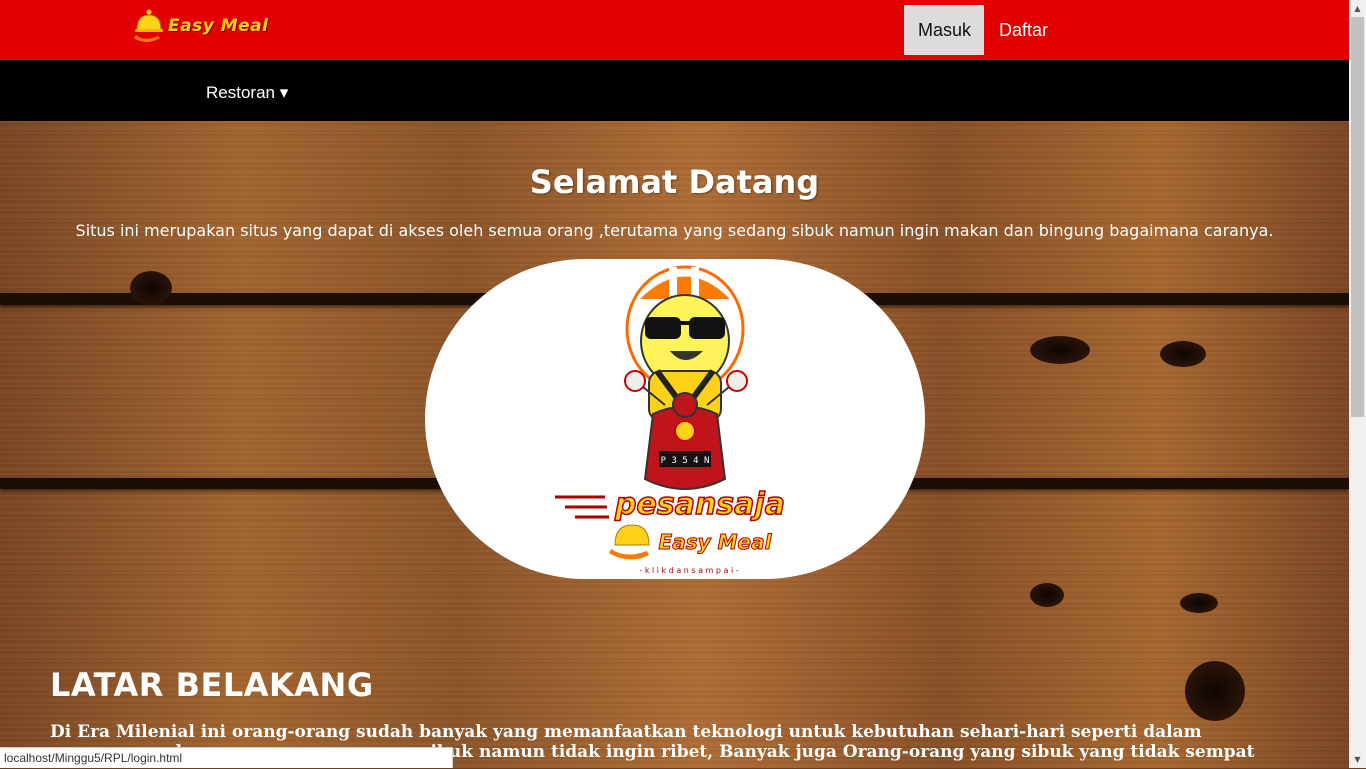 The height and width of the screenshot is (769, 1366). Describe the element at coordinates (1357, 217) in the screenshot. I see `scroll-thumb` at that location.